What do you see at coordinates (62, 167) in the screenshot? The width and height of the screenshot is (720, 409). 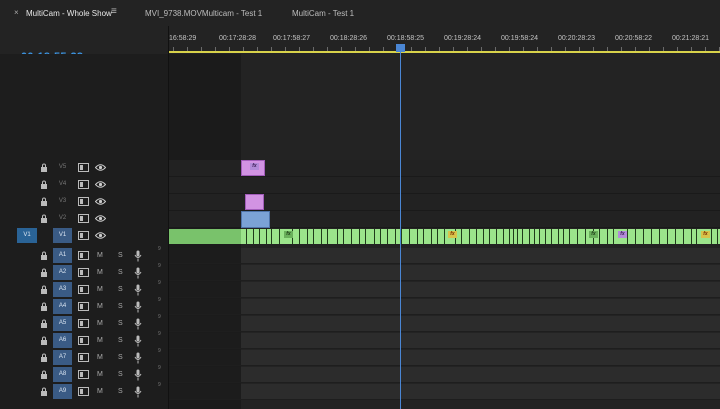 I see `track-name: V5` at bounding box center [62, 167].